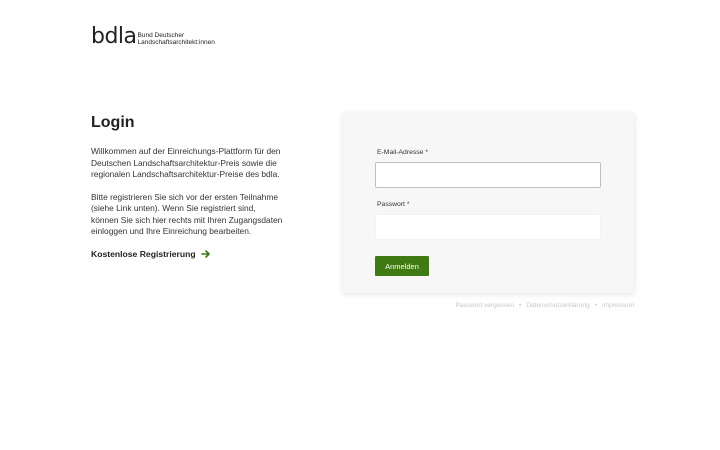  What do you see at coordinates (176, 42) in the screenshot?
I see `logo-line-2: Landschaftsarchitekt:innen` at bounding box center [176, 42].